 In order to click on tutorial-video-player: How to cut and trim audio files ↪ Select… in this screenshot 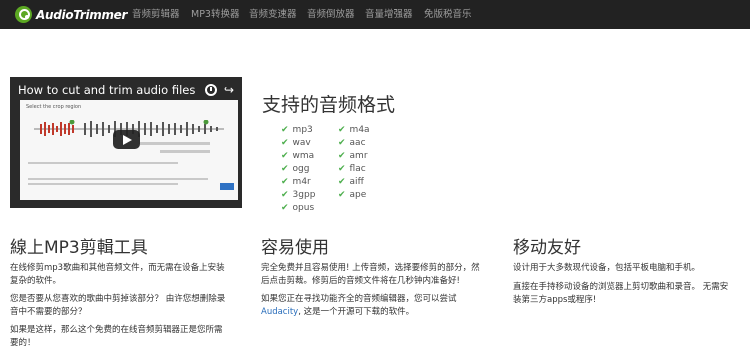, I will do `click(126, 142)`.